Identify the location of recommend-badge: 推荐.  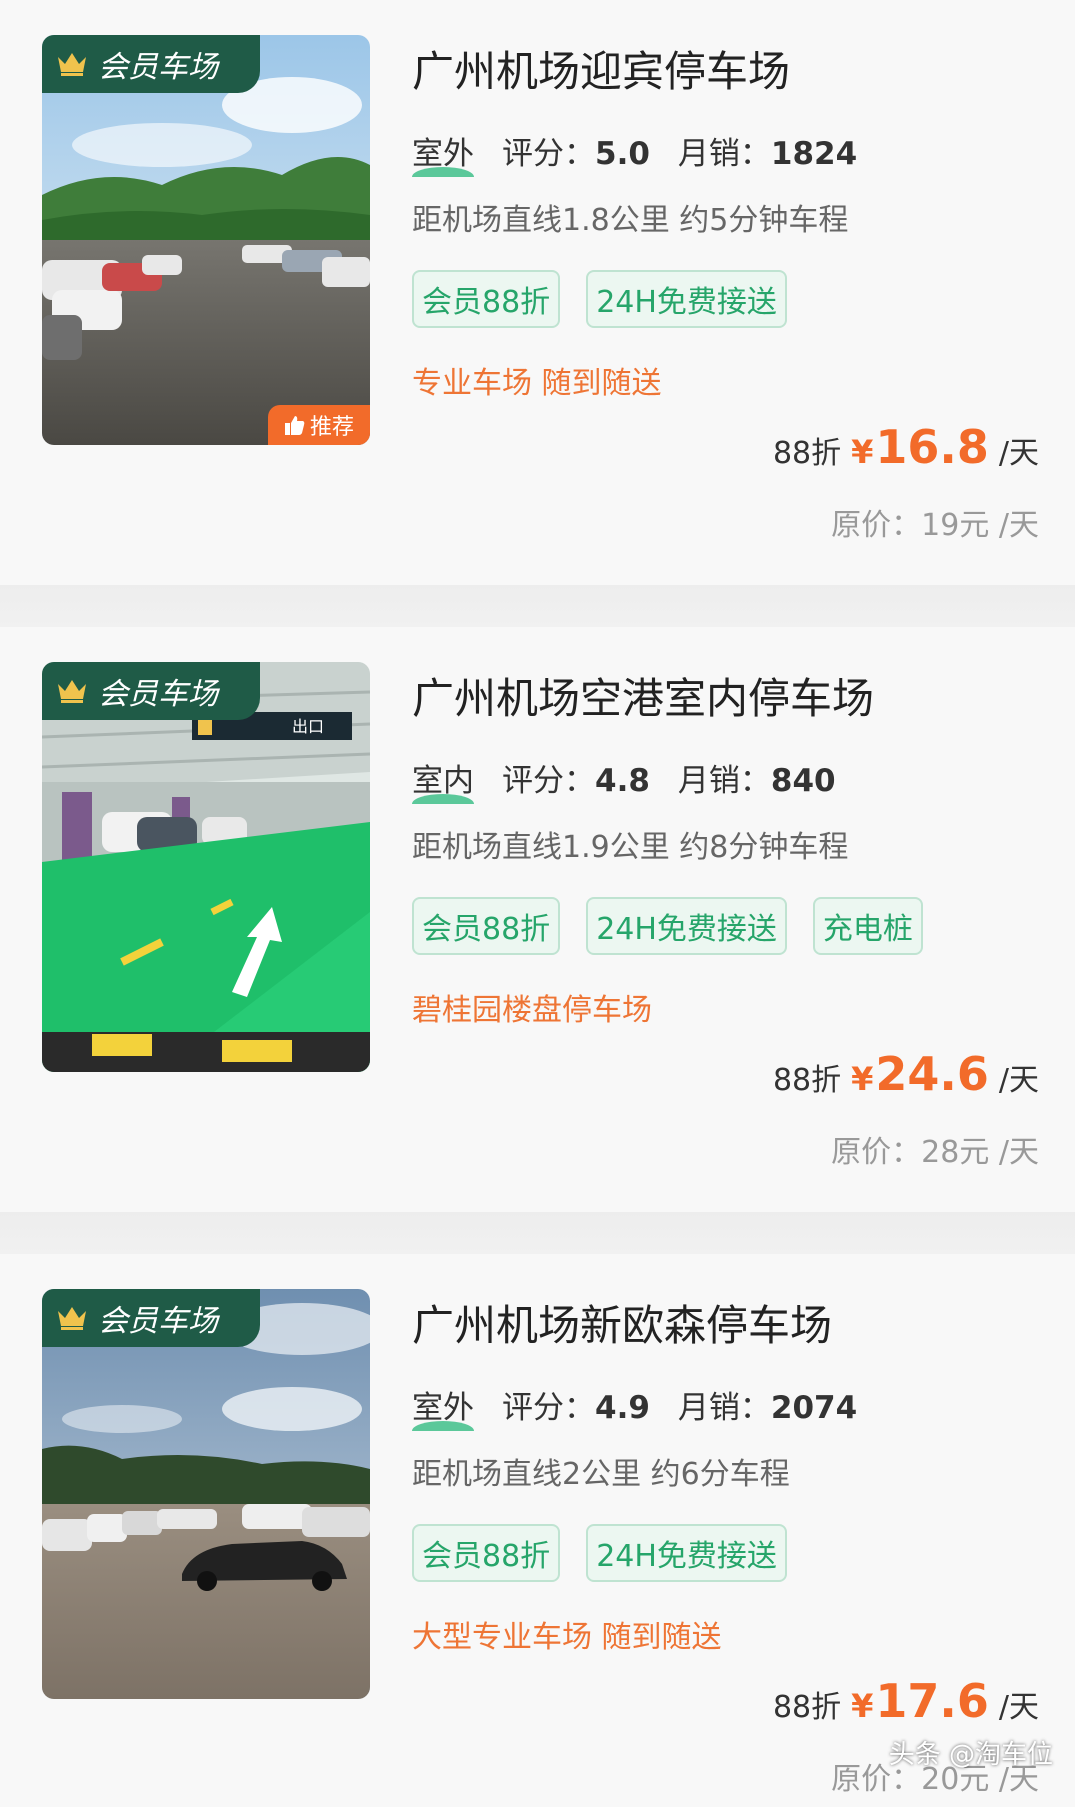
(319, 425).